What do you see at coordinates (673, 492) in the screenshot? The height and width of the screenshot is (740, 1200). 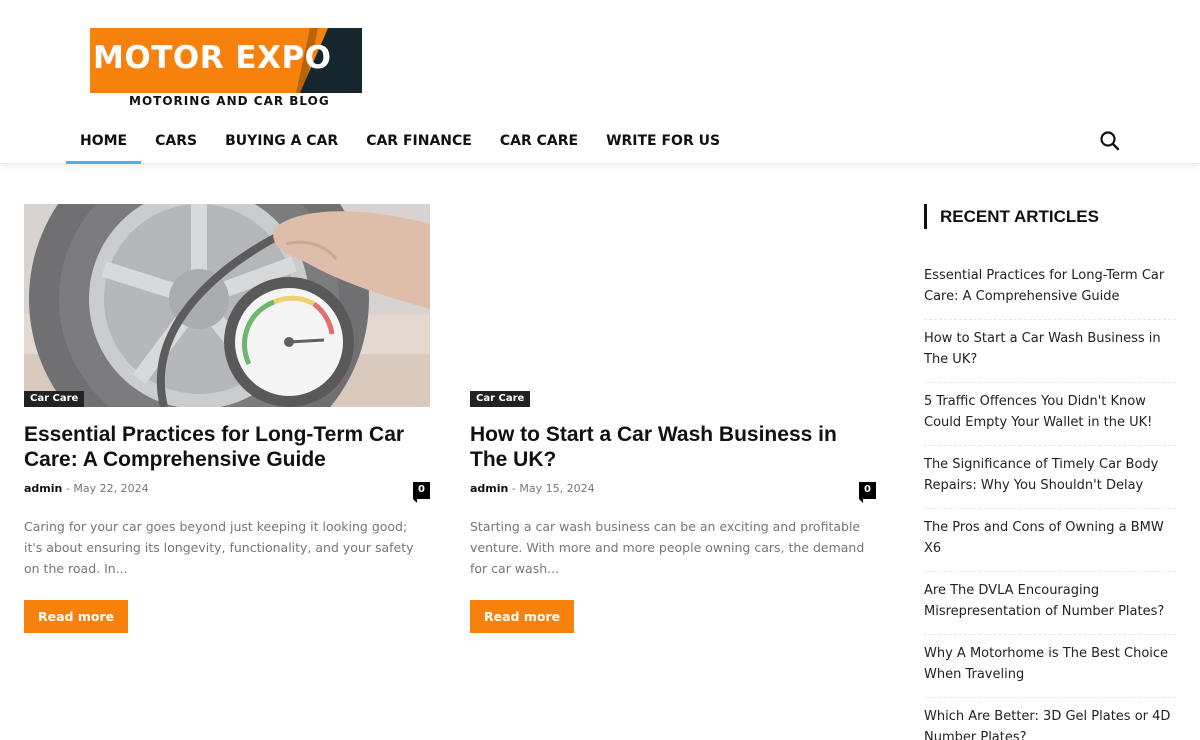 I see `post-meta: admin - May 15, 2024 0` at bounding box center [673, 492].